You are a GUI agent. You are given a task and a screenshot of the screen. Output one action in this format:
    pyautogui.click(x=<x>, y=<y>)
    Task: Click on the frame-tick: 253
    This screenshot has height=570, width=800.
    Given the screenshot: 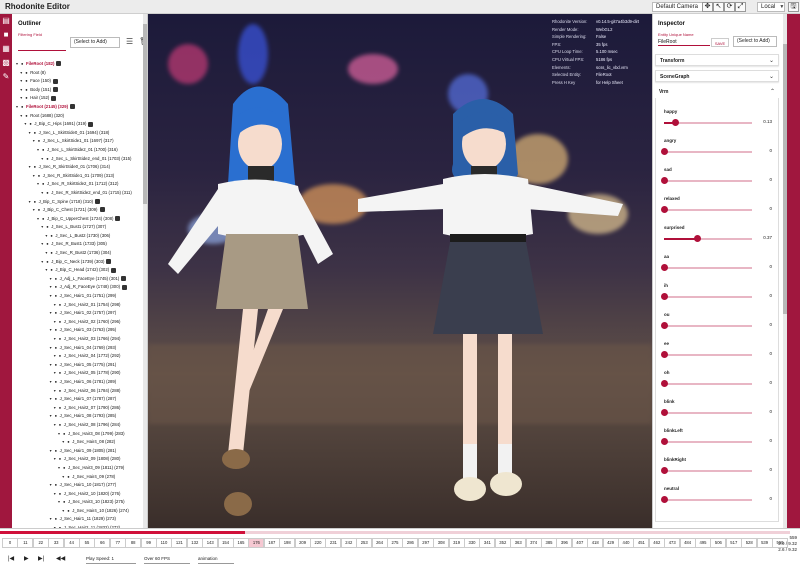 What is the action you would take?
    pyautogui.click(x=364, y=543)
    